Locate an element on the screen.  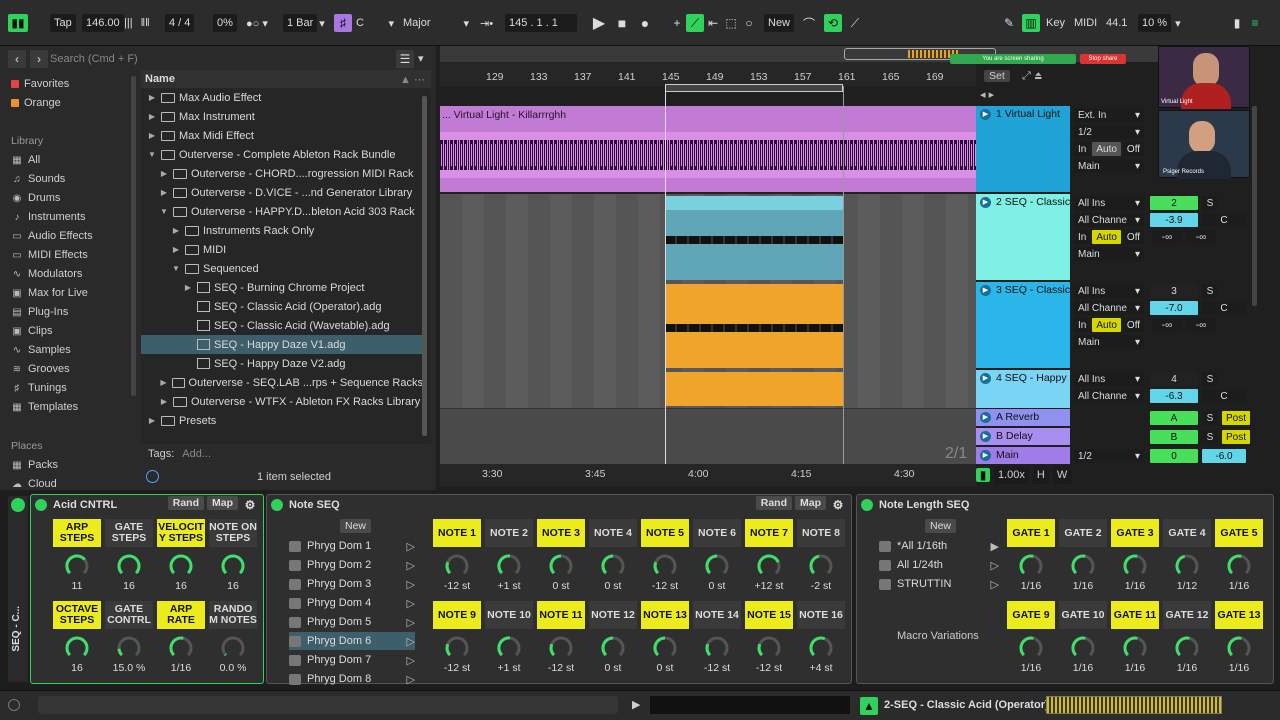
pan-field: C is located at coordinates (1224, 308).